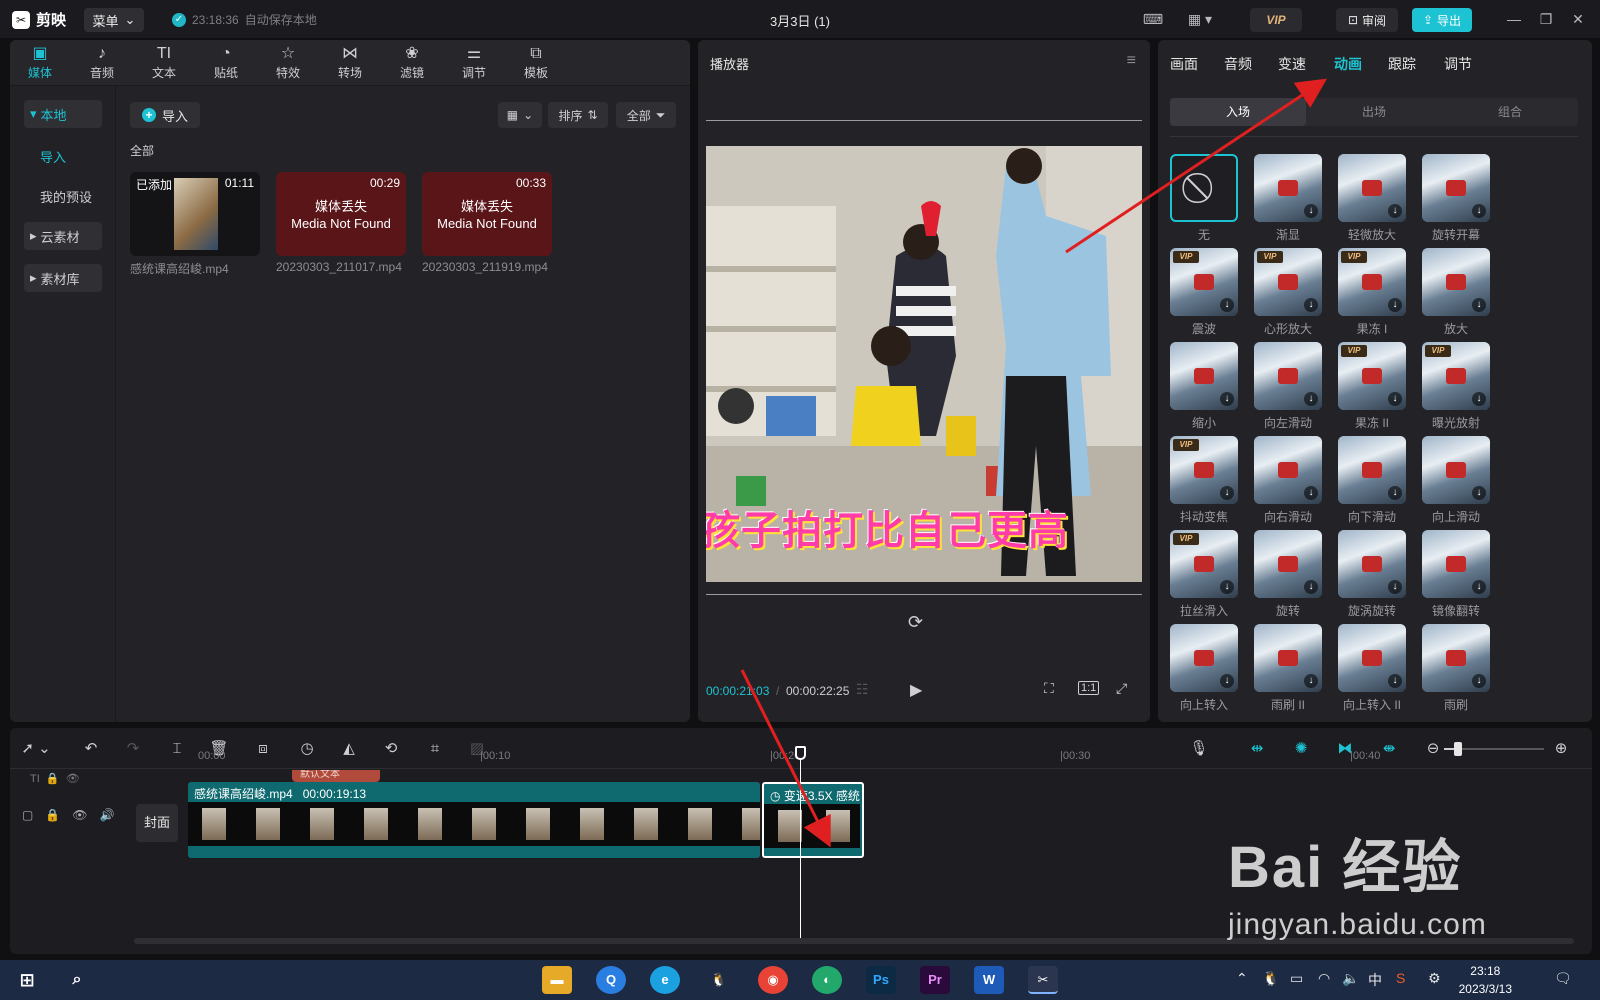 The width and height of the screenshot is (1600, 1000). I want to click on file-explorer-icon: ▬, so click(557, 980).